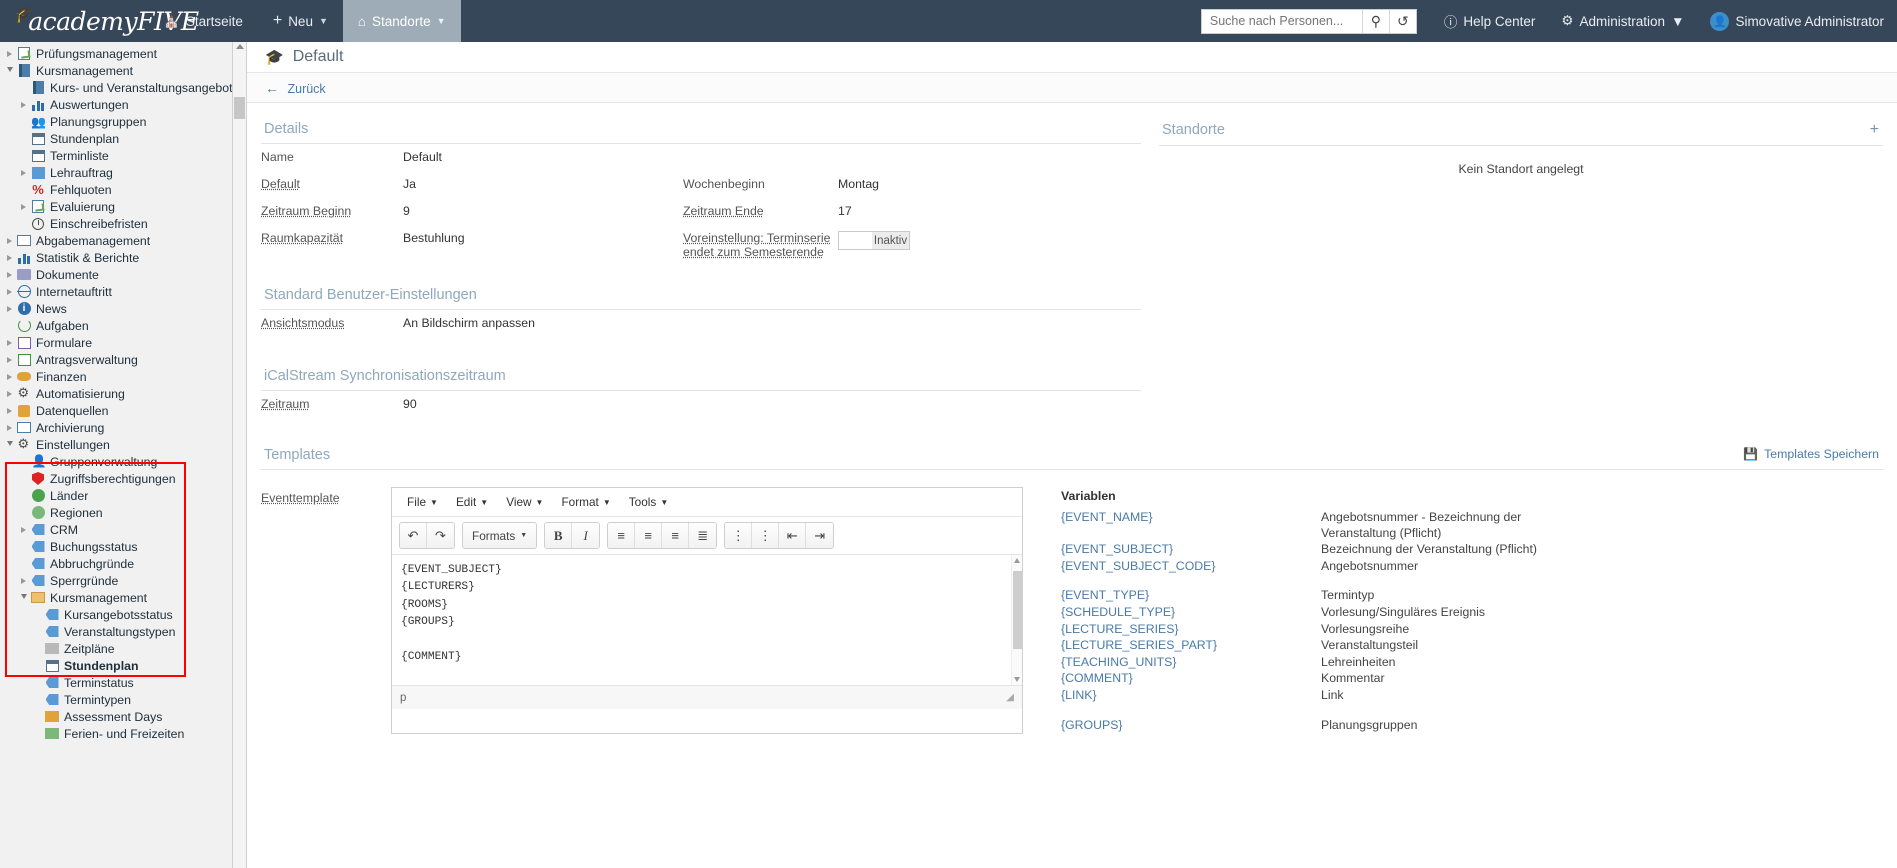 The width and height of the screenshot is (1897, 868). Describe the element at coordinates (766, 535) in the screenshot. I see `numbered-list-icon: ⋮` at that location.